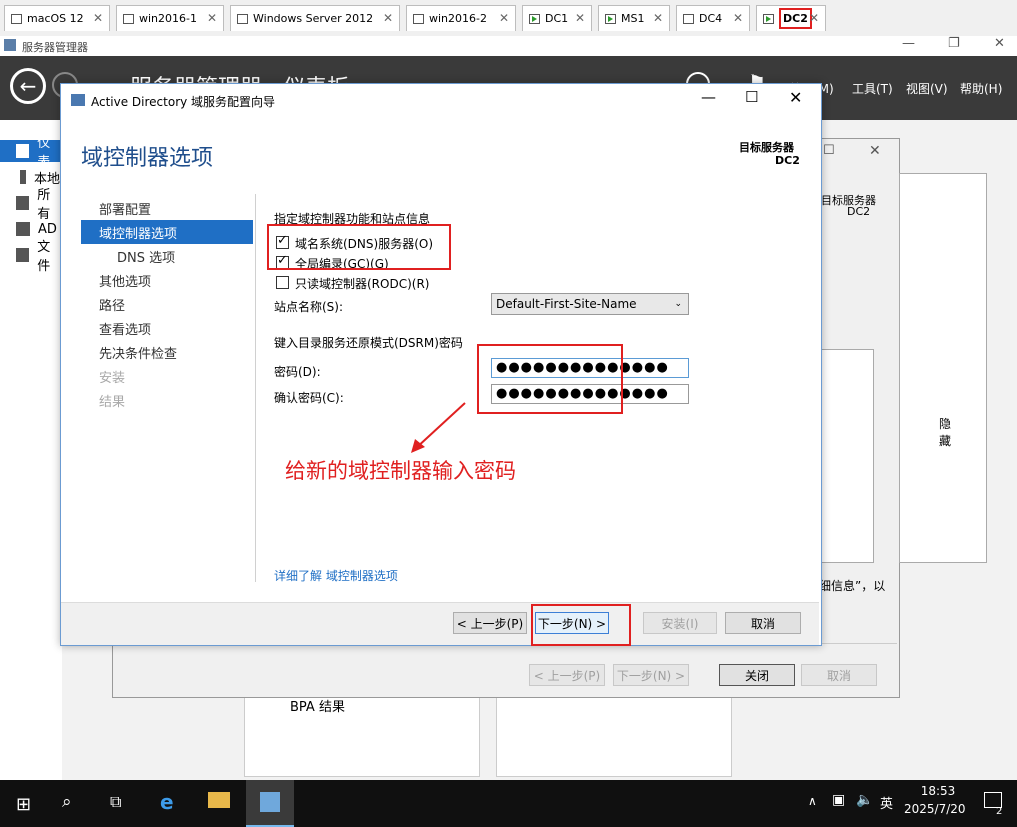 Image resolution: width=1017 pixels, height=827 pixels. I want to click on menu-view: 视图(V), so click(927, 88).